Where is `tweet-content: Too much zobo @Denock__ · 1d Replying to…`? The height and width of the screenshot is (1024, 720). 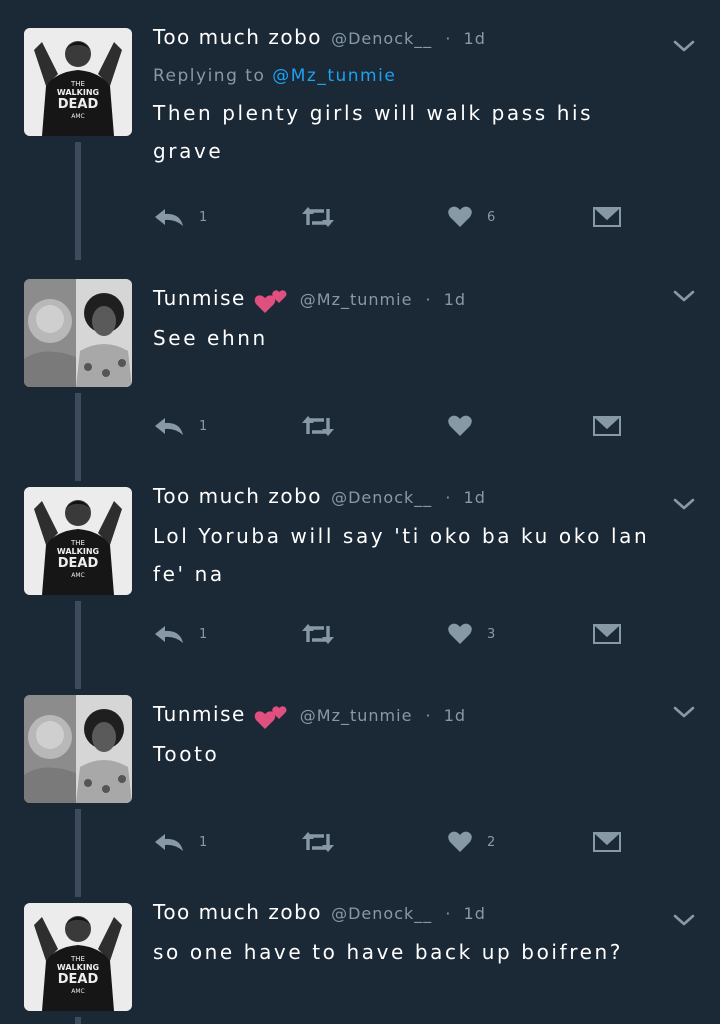
tweet-content: Too much zobo @Denock__ · 1d Replying to… is located at coordinates (406, 96).